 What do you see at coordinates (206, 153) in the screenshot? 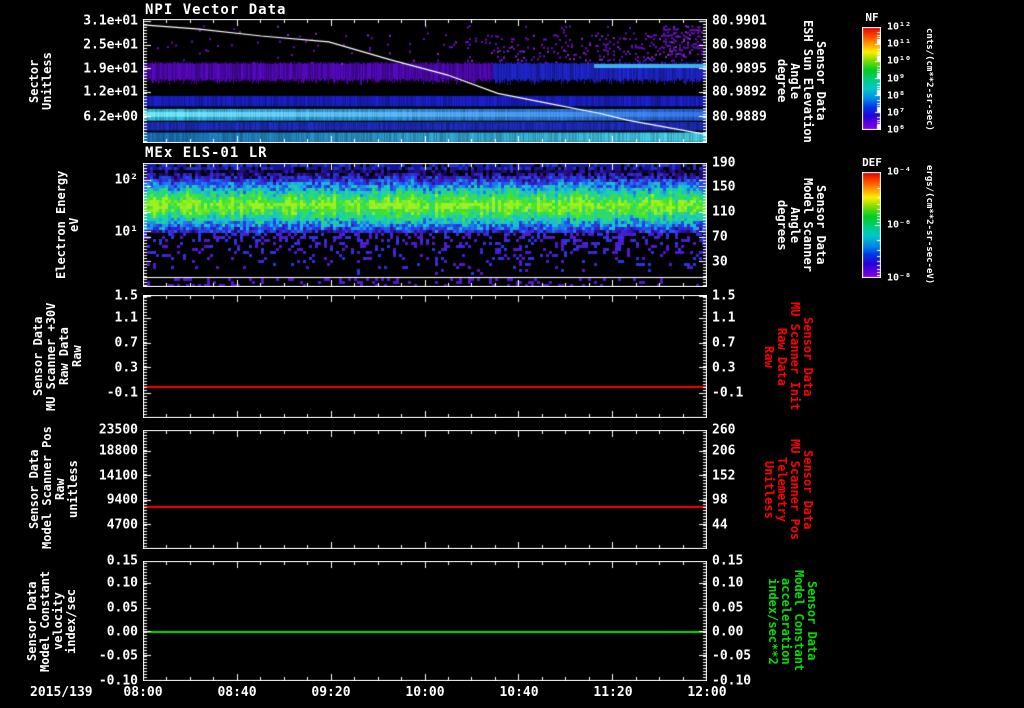
I see `panel2-title: MEx ELS-01 LR` at bounding box center [206, 153].